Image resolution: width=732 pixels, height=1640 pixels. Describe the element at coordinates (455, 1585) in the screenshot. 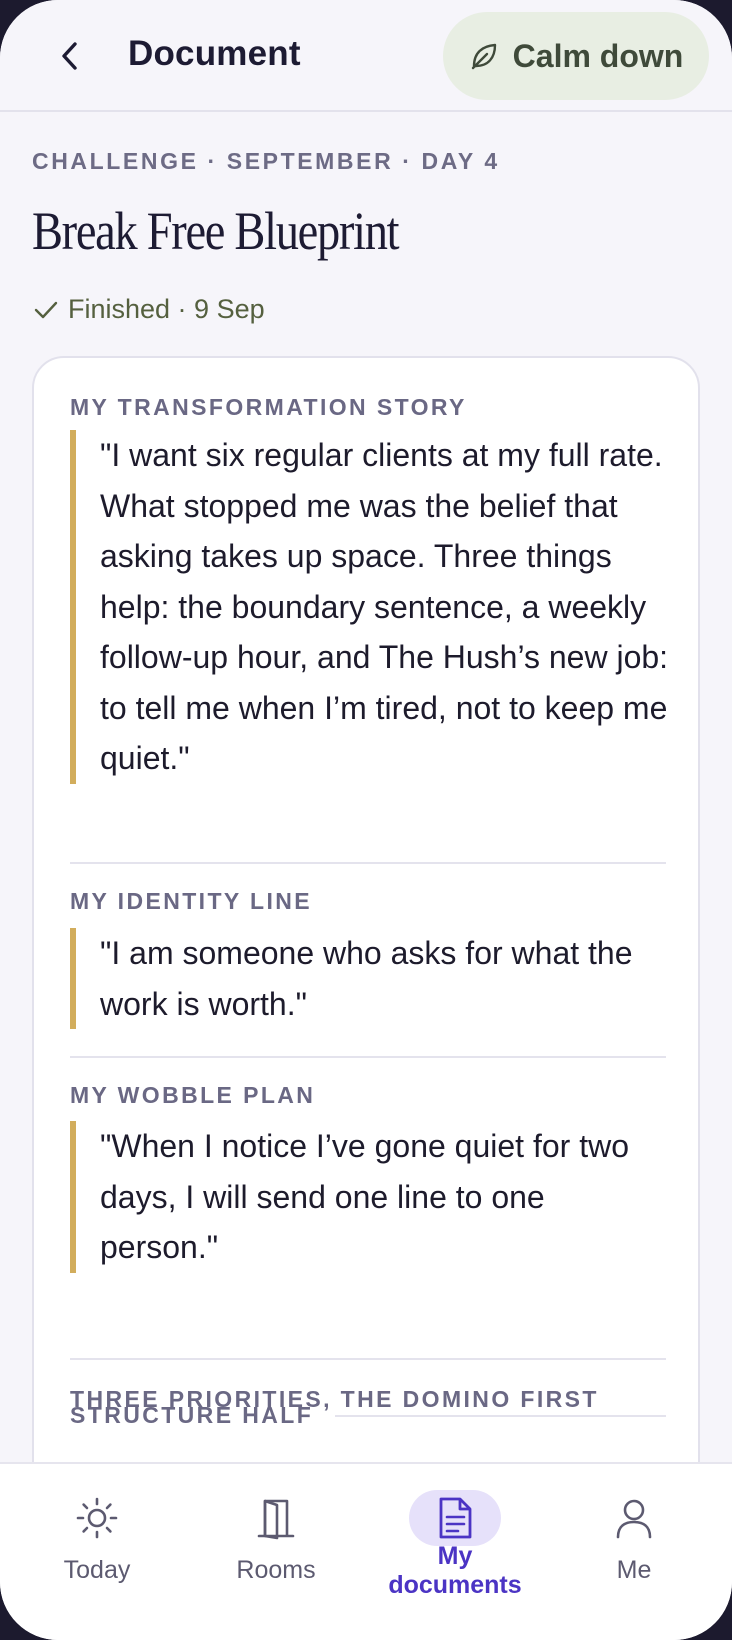

I see `nav-docs-label-line2: documents` at that location.